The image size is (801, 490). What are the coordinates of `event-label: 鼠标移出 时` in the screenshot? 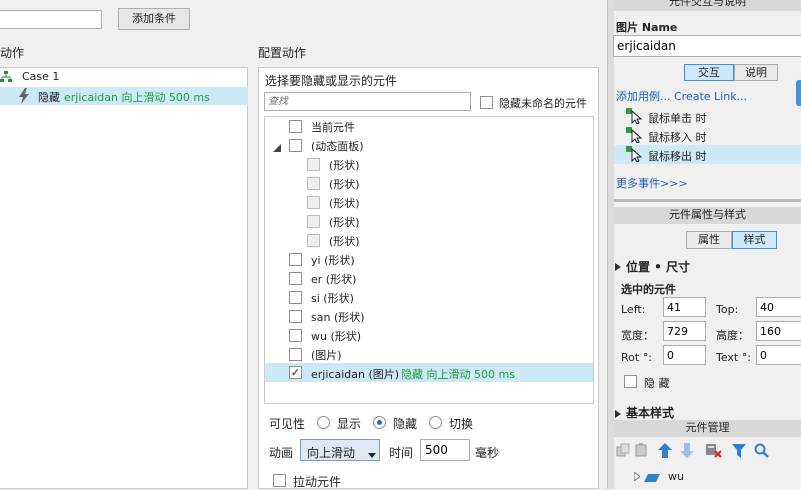 It's located at (677, 156).